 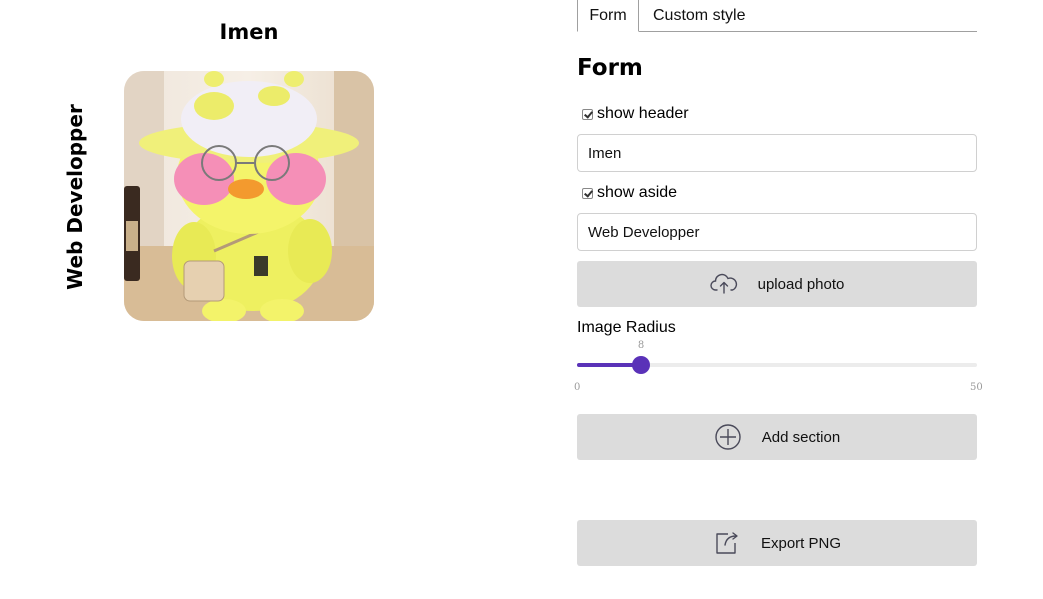 I want to click on show-header-checkbox, so click(x=587, y=114).